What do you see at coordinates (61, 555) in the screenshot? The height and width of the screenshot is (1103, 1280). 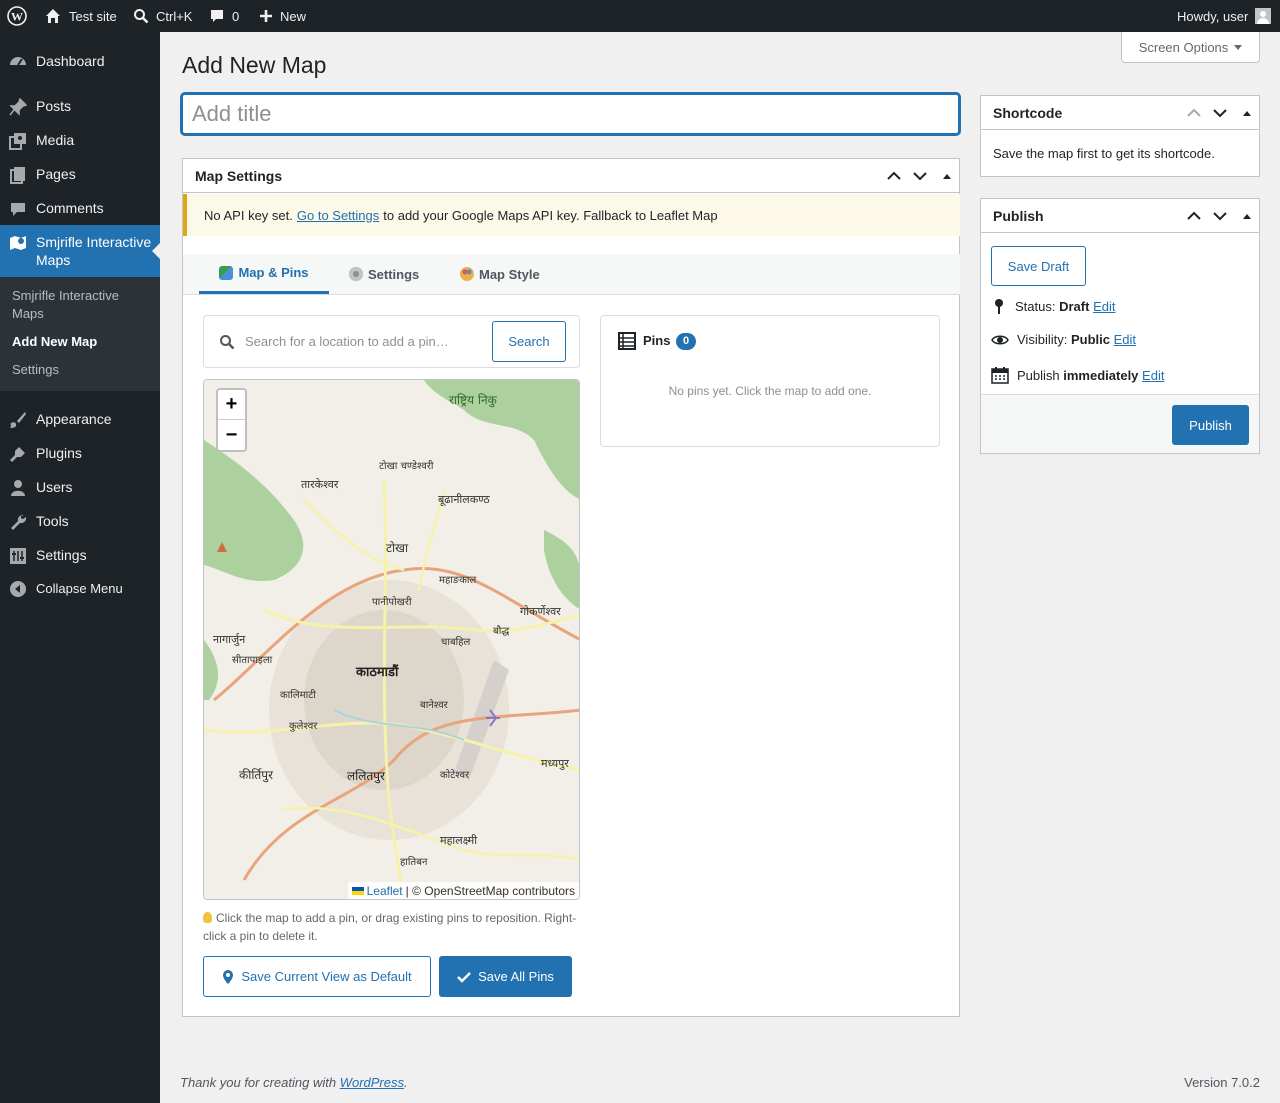 I see `menu-label: Settings` at bounding box center [61, 555].